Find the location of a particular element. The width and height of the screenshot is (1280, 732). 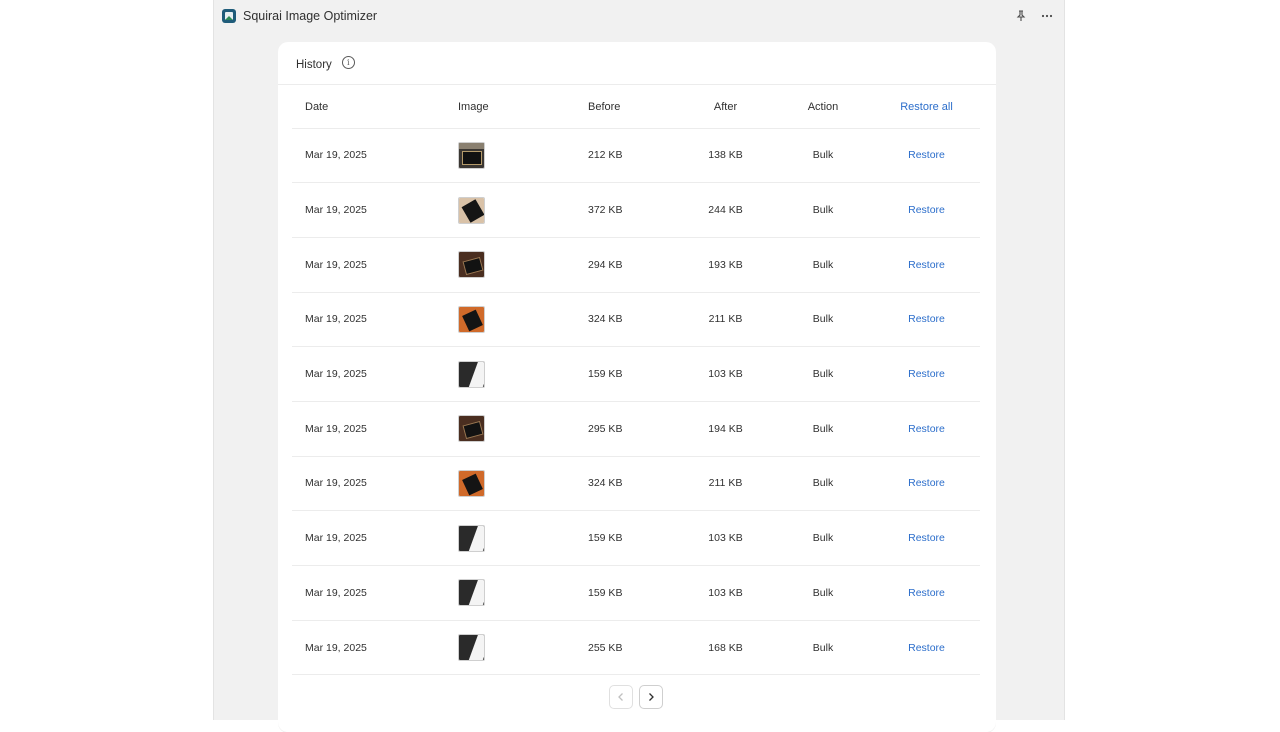

row-after-size: 244 KB is located at coordinates (725, 210).